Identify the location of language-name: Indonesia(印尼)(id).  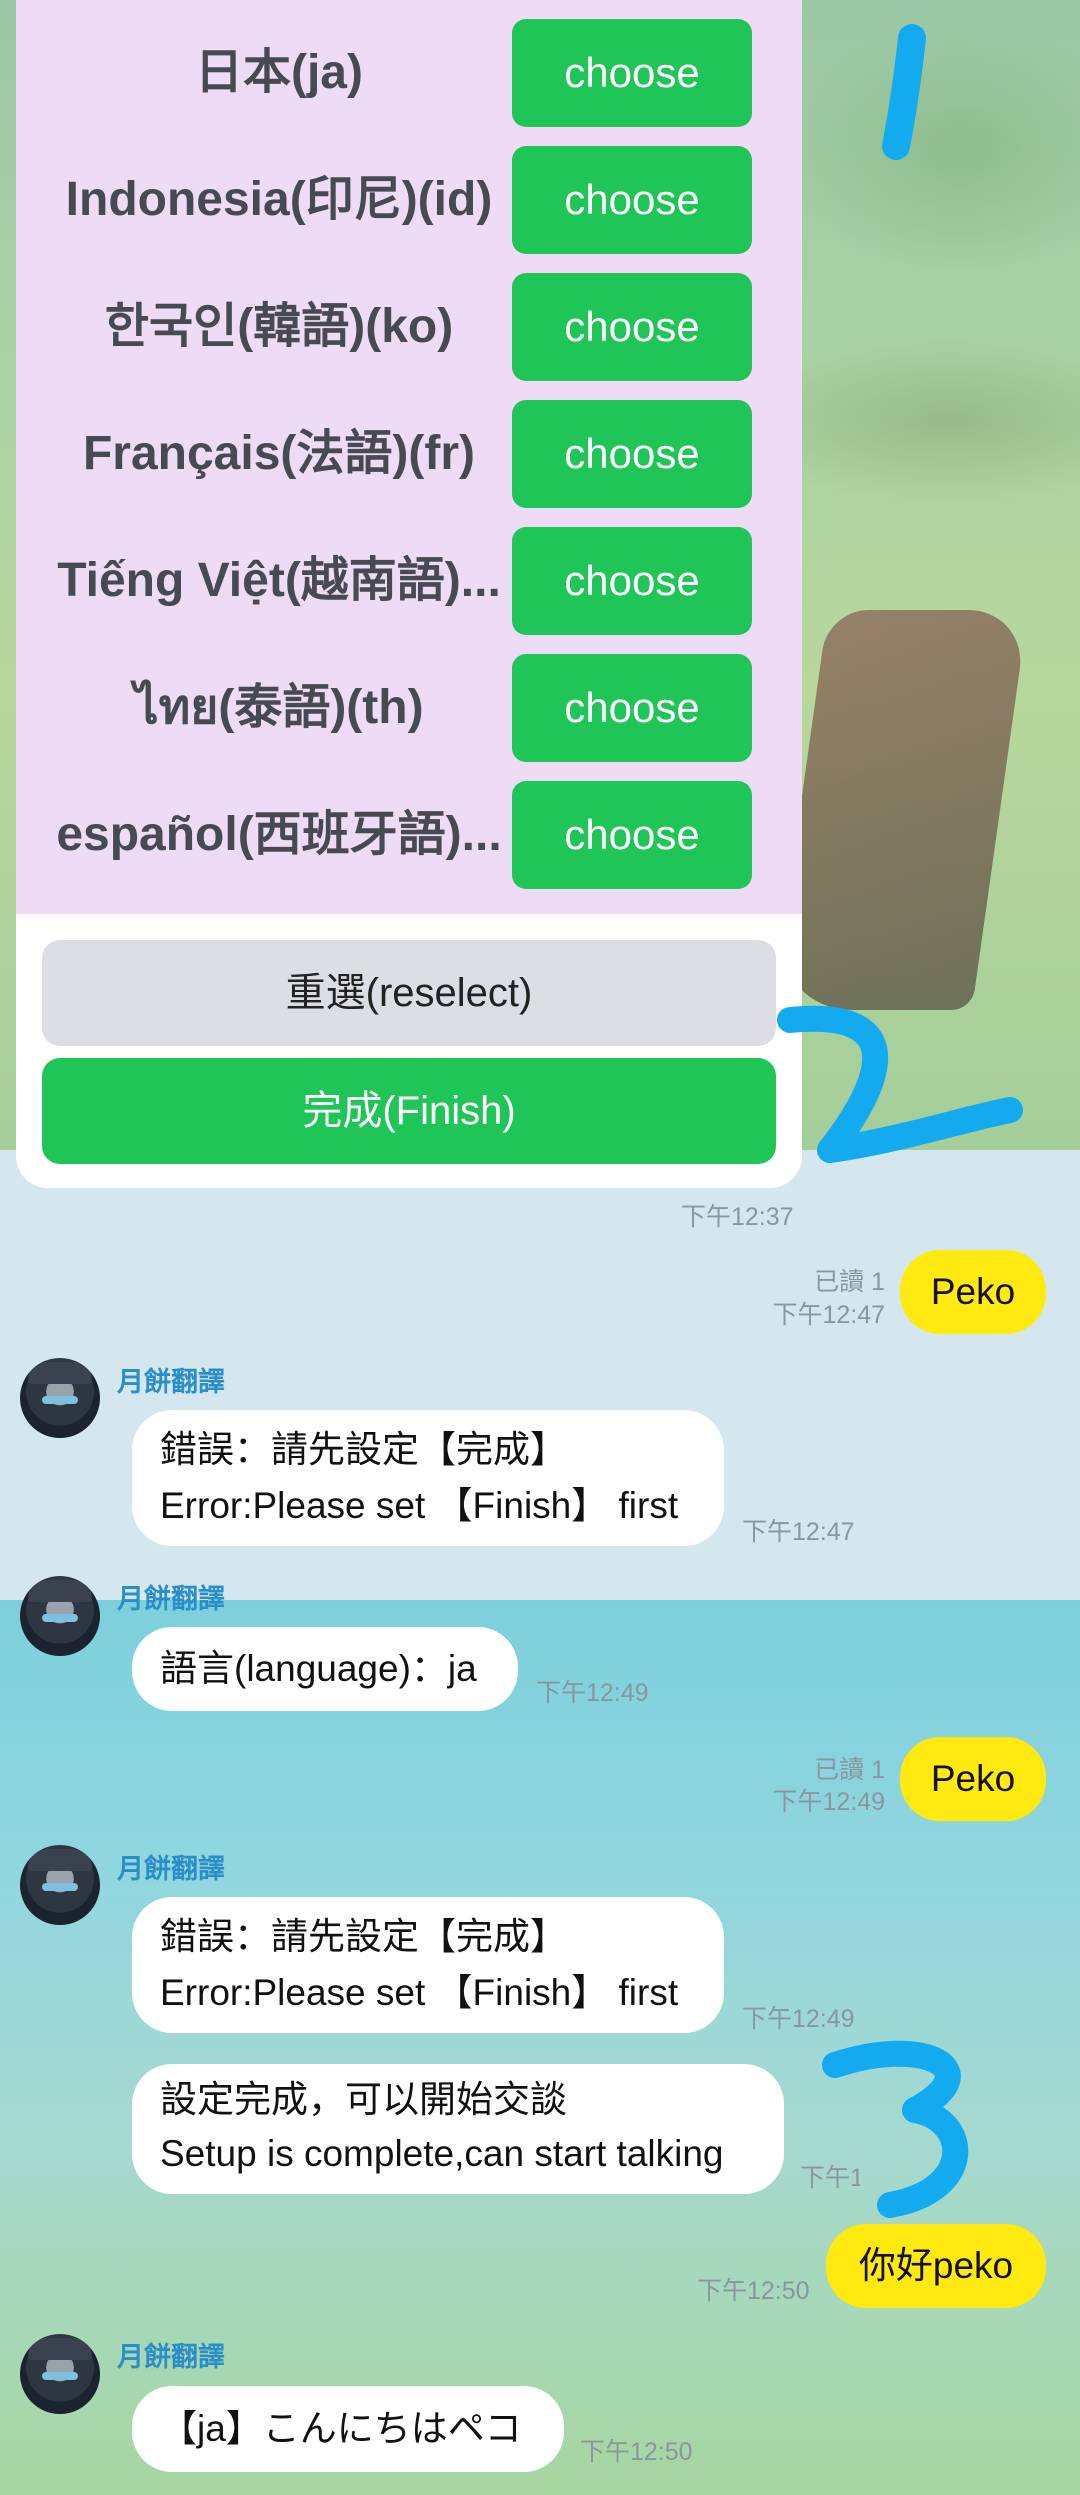
(279, 199).